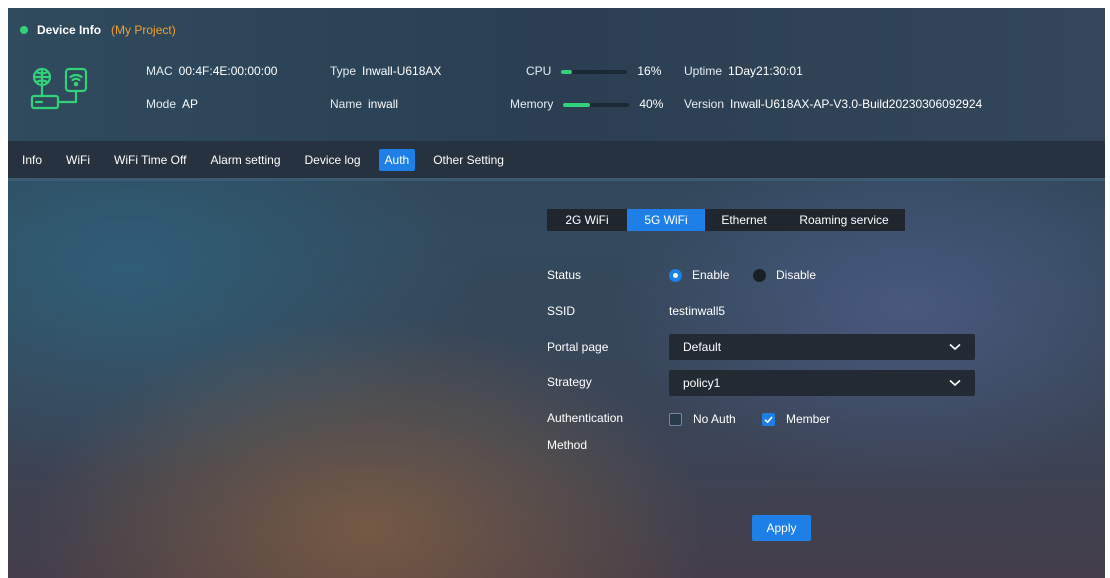 The image size is (1110, 578). I want to click on portal-page-label: Portal page, so click(578, 347).